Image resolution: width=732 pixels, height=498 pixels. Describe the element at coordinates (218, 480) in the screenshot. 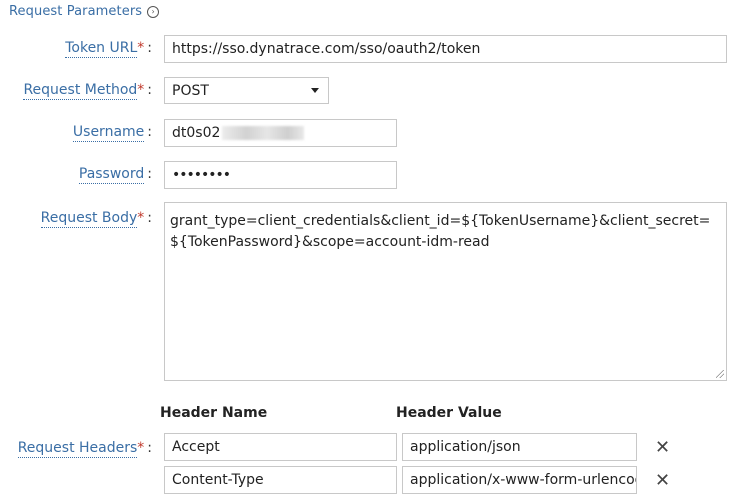

I see `header-name-value: Content-Type` at that location.